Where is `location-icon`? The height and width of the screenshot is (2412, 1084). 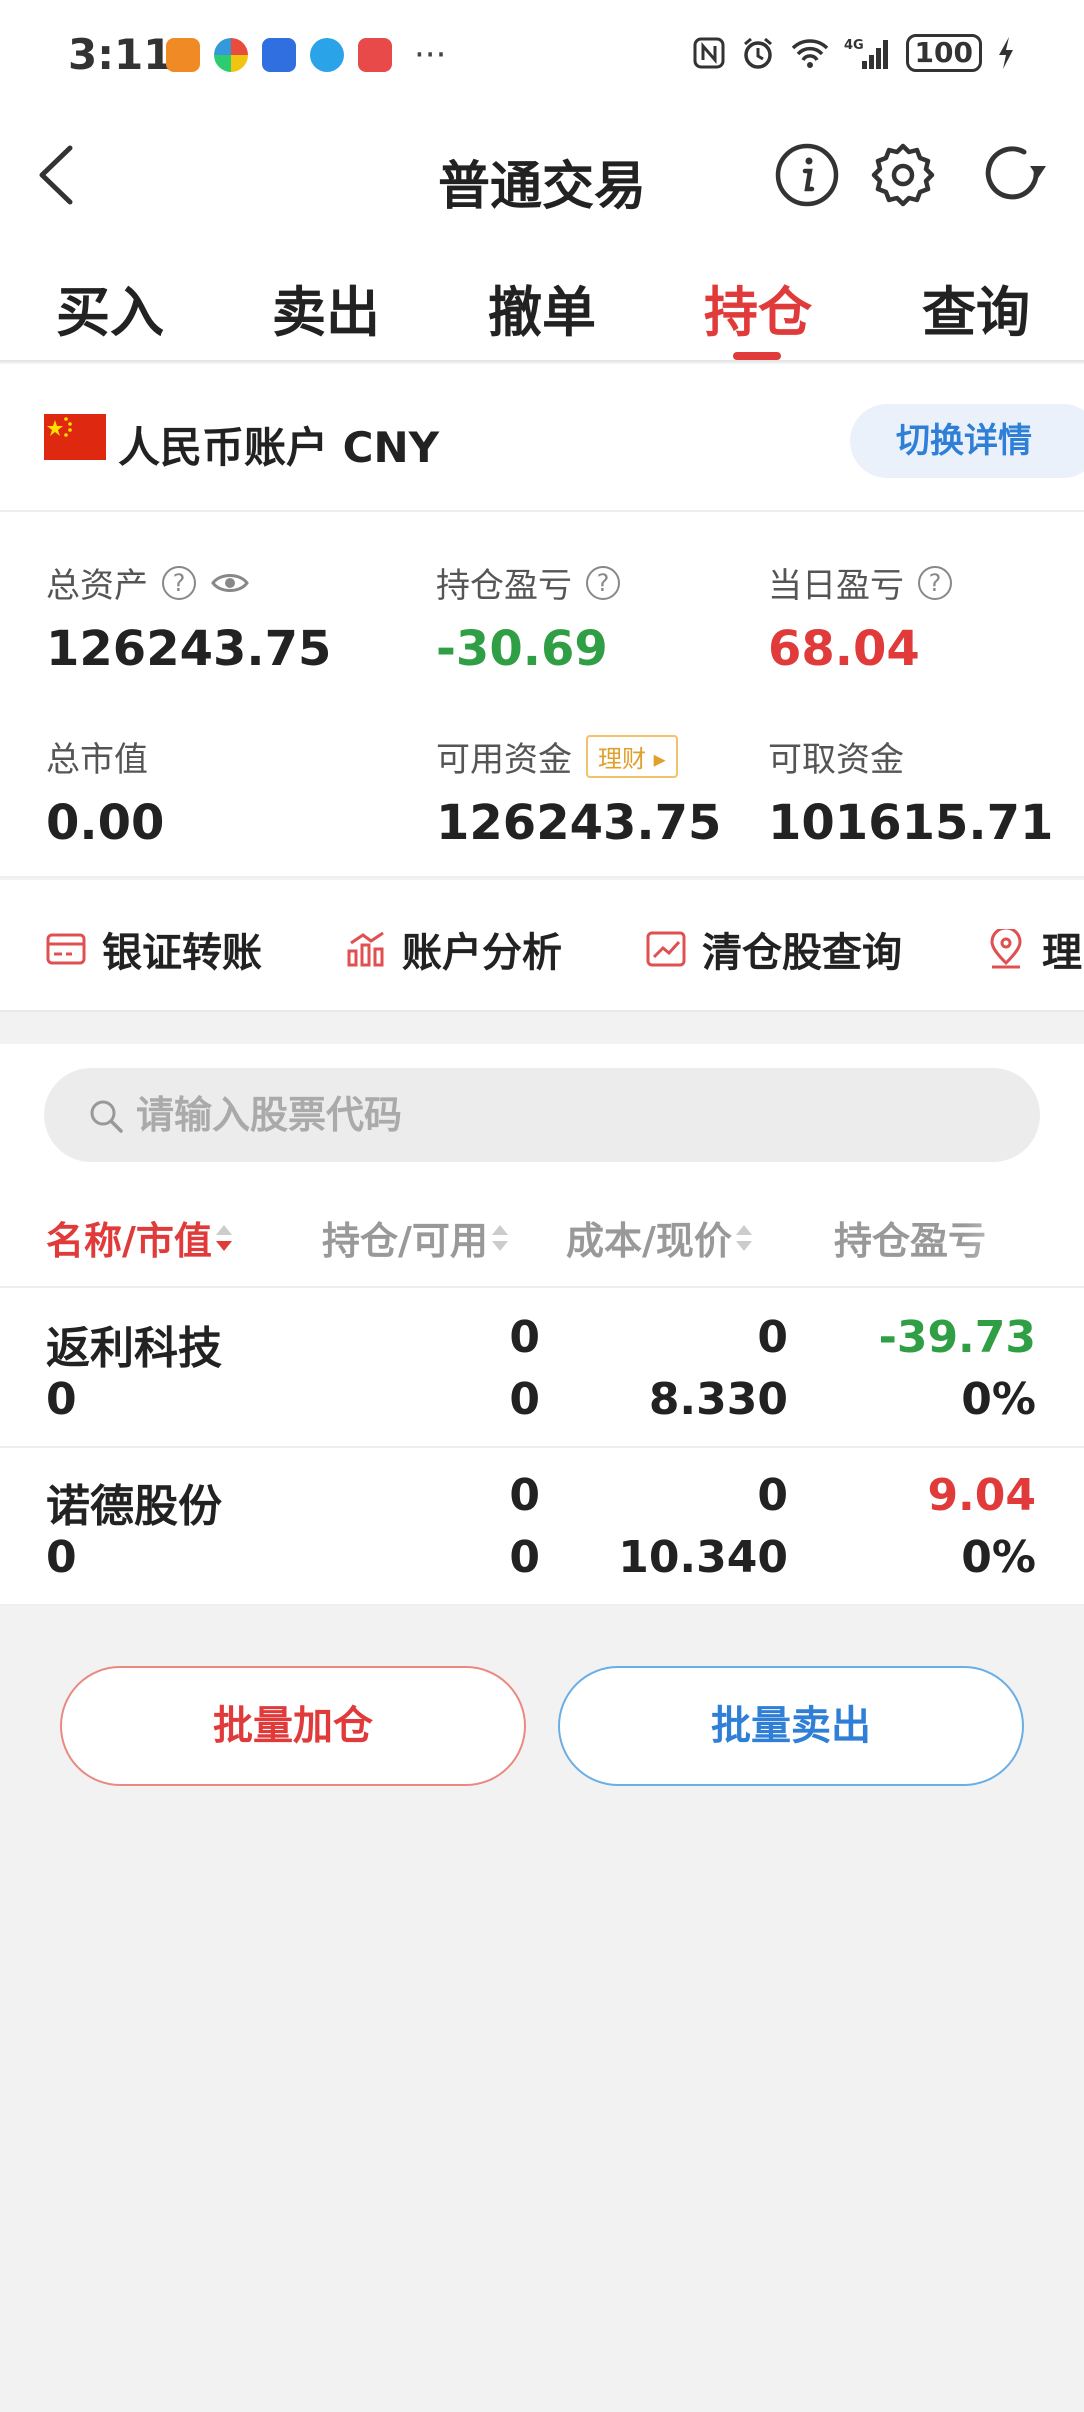
location-icon is located at coordinates (1006, 949).